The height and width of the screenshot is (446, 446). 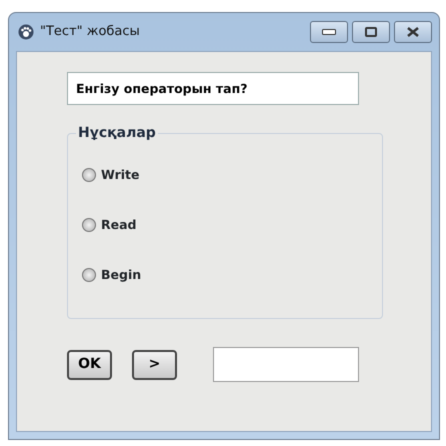 I want to click on close-icon, so click(x=413, y=32).